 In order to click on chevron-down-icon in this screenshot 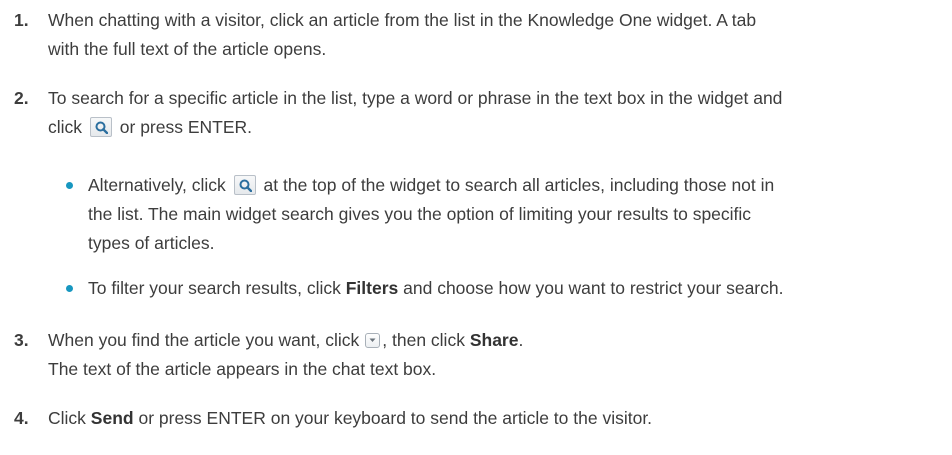, I will do `click(372, 340)`.